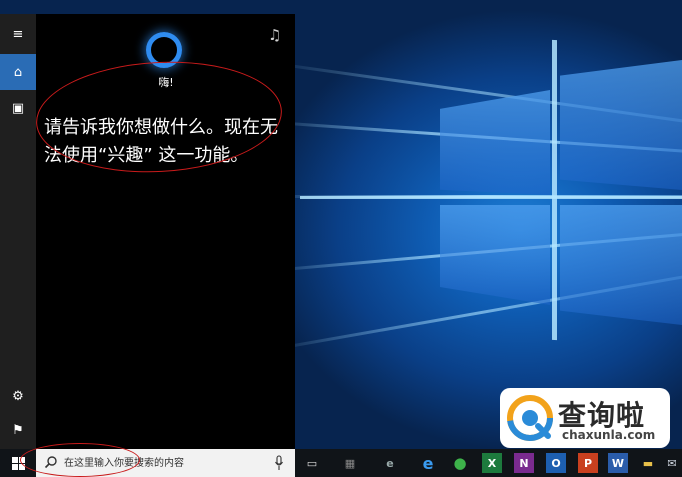 Image resolution: width=682 pixels, height=477 pixels. What do you see at coordinates (428, 463) in the screenshot?
I see `edge-icon: e` at bounding box center [428, 463].